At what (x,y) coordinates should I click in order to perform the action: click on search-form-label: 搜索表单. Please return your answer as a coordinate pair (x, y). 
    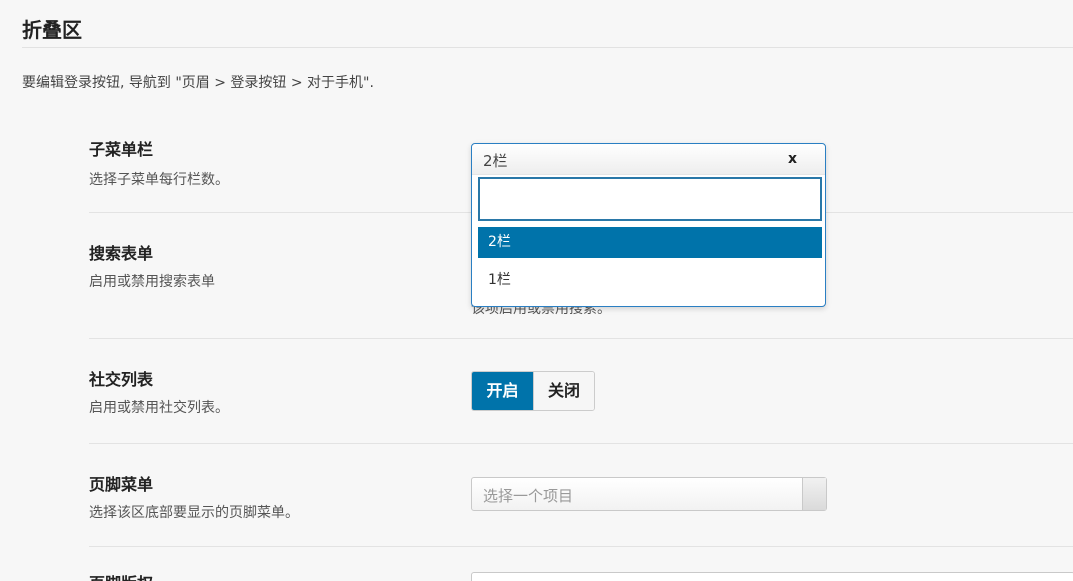
    Looking at the image, I should click on (121, 253).